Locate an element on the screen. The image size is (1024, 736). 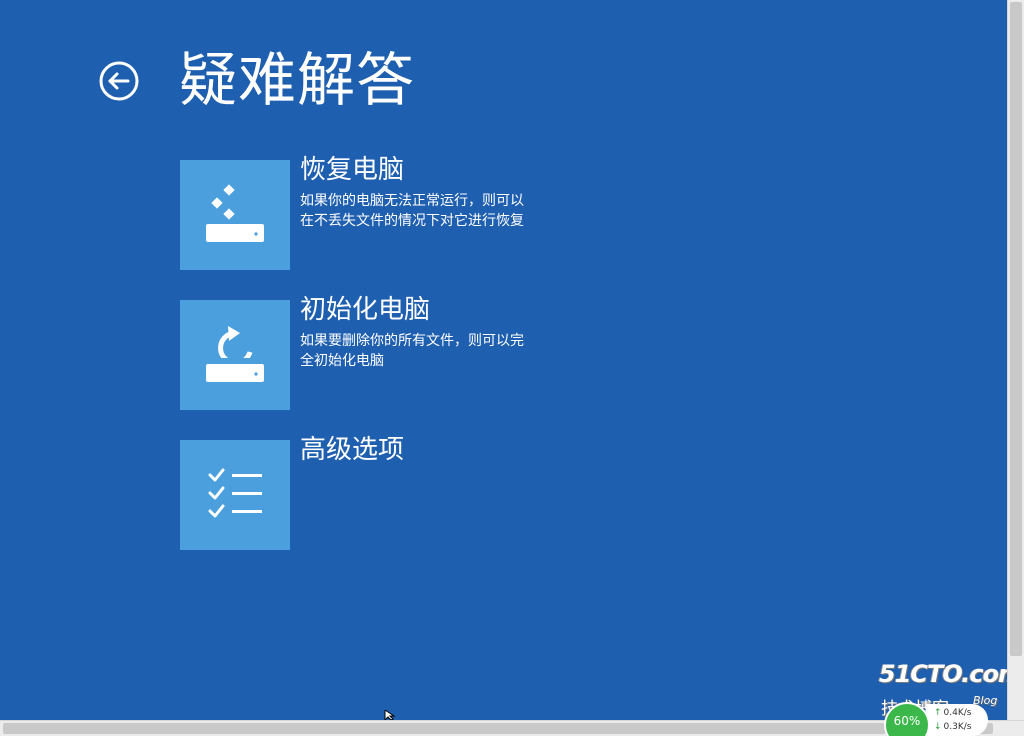
download-speed-row: ↓ 0.3K/s is located at coordinates (952, 727).